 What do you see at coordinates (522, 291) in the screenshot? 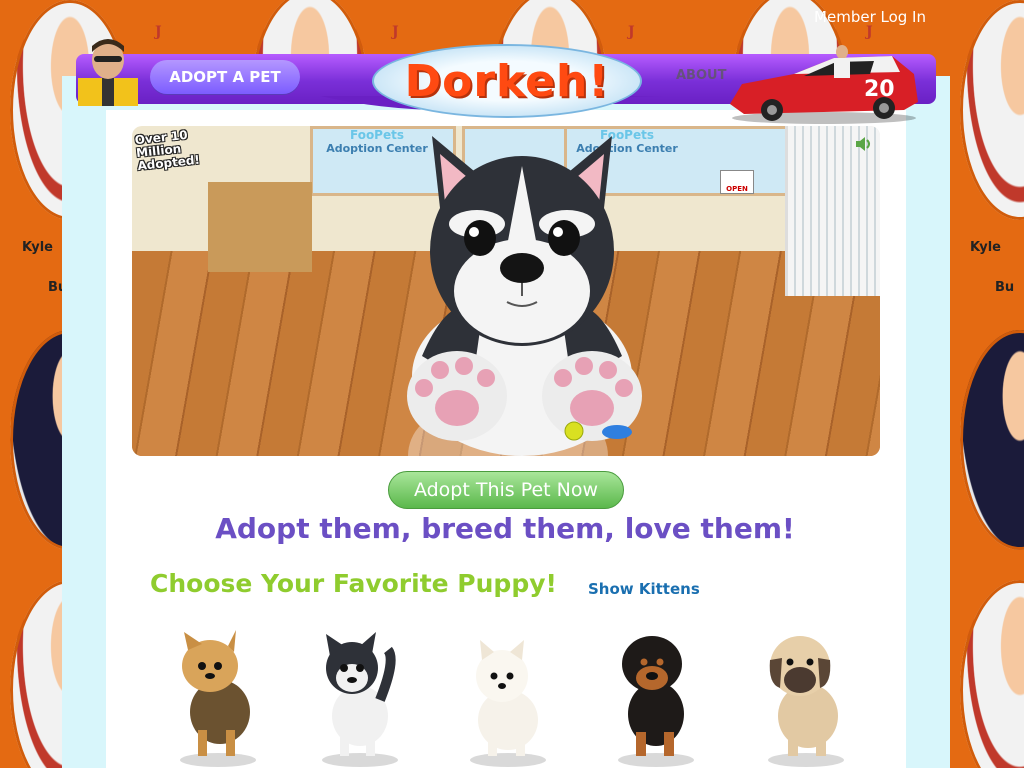
I see `husky-puppy-image` at bounding box center [522, 291].